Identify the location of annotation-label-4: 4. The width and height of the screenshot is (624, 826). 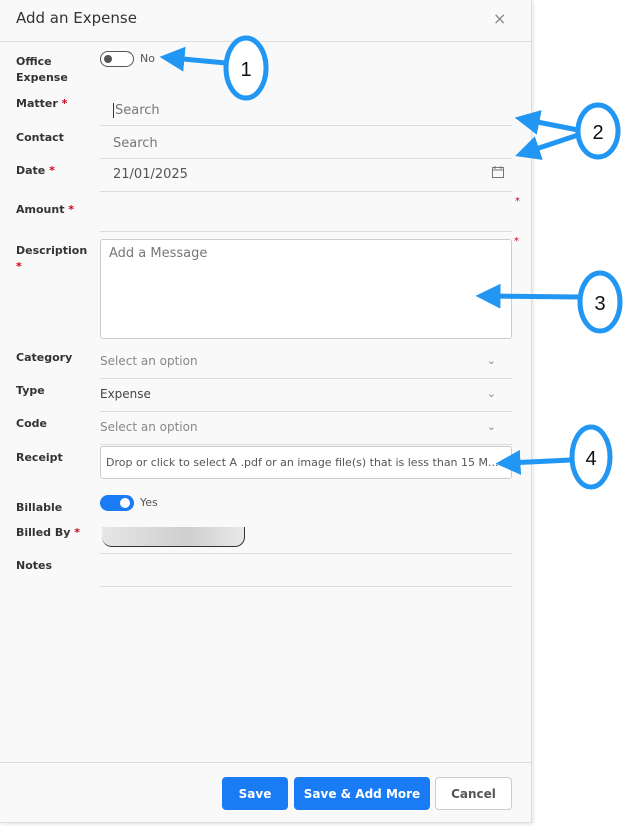
(590, 459).